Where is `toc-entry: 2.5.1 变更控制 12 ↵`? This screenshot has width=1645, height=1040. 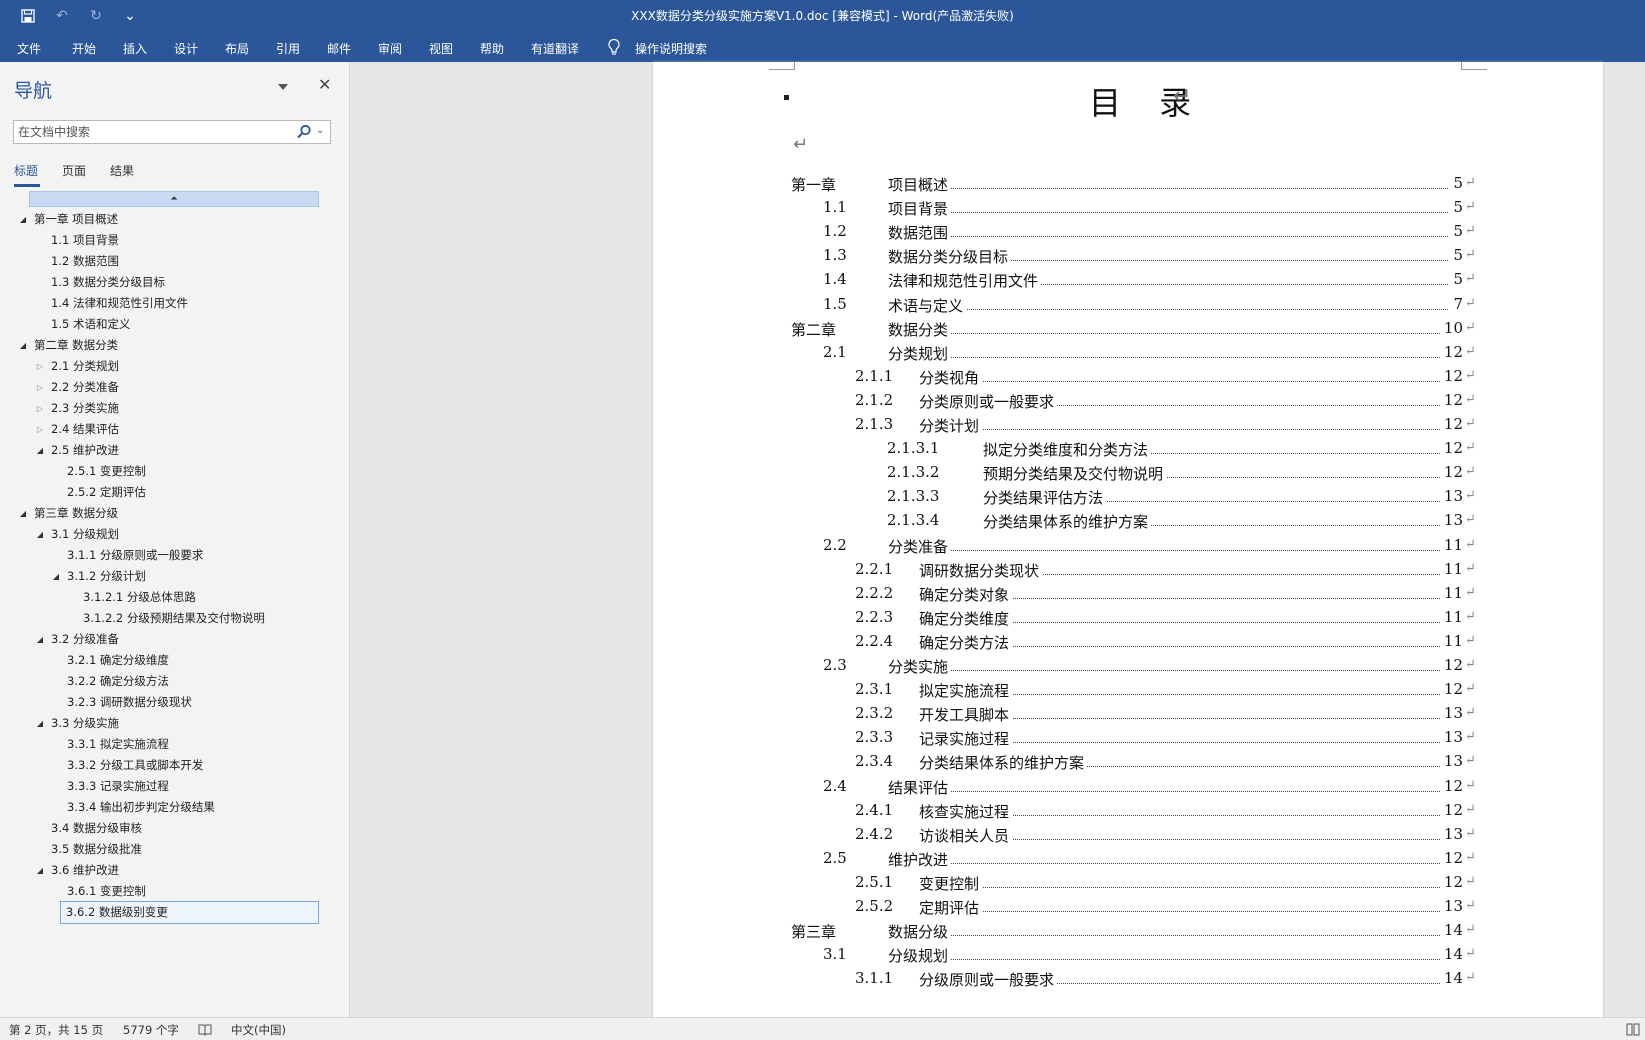 toc-entry: 2.5.1 变更控制 12 ↵ is located at coordinates (1128, 883).